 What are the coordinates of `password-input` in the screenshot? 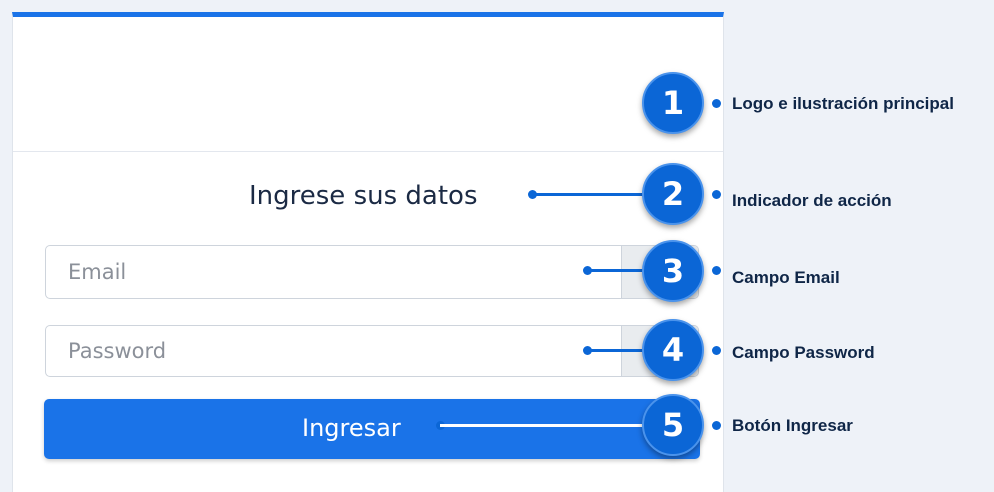 It's located at (326, 351).